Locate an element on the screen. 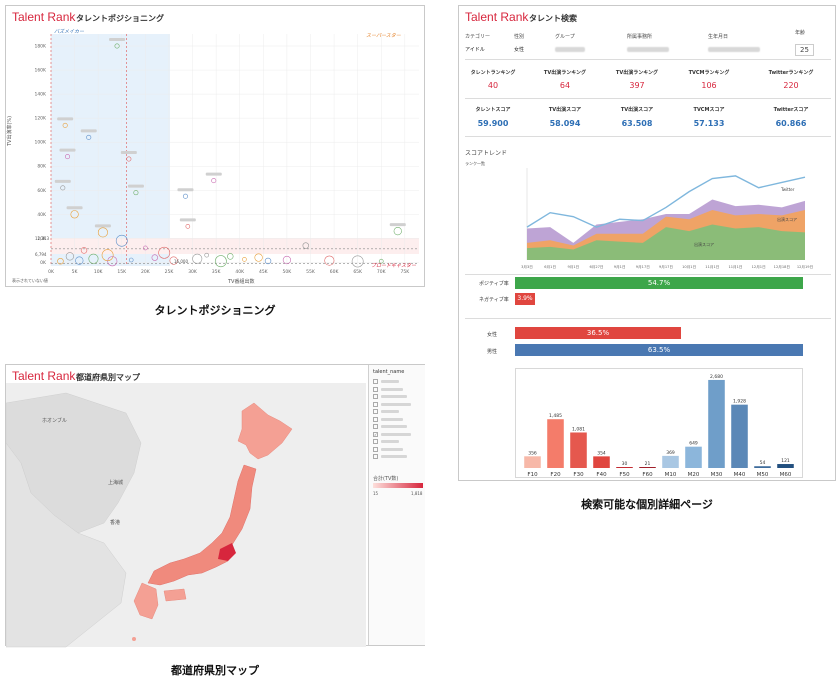 Image resolution: width=840 pixels, height=686 pixels. x-tick-label: 35K is located at coordinates (217, 272).